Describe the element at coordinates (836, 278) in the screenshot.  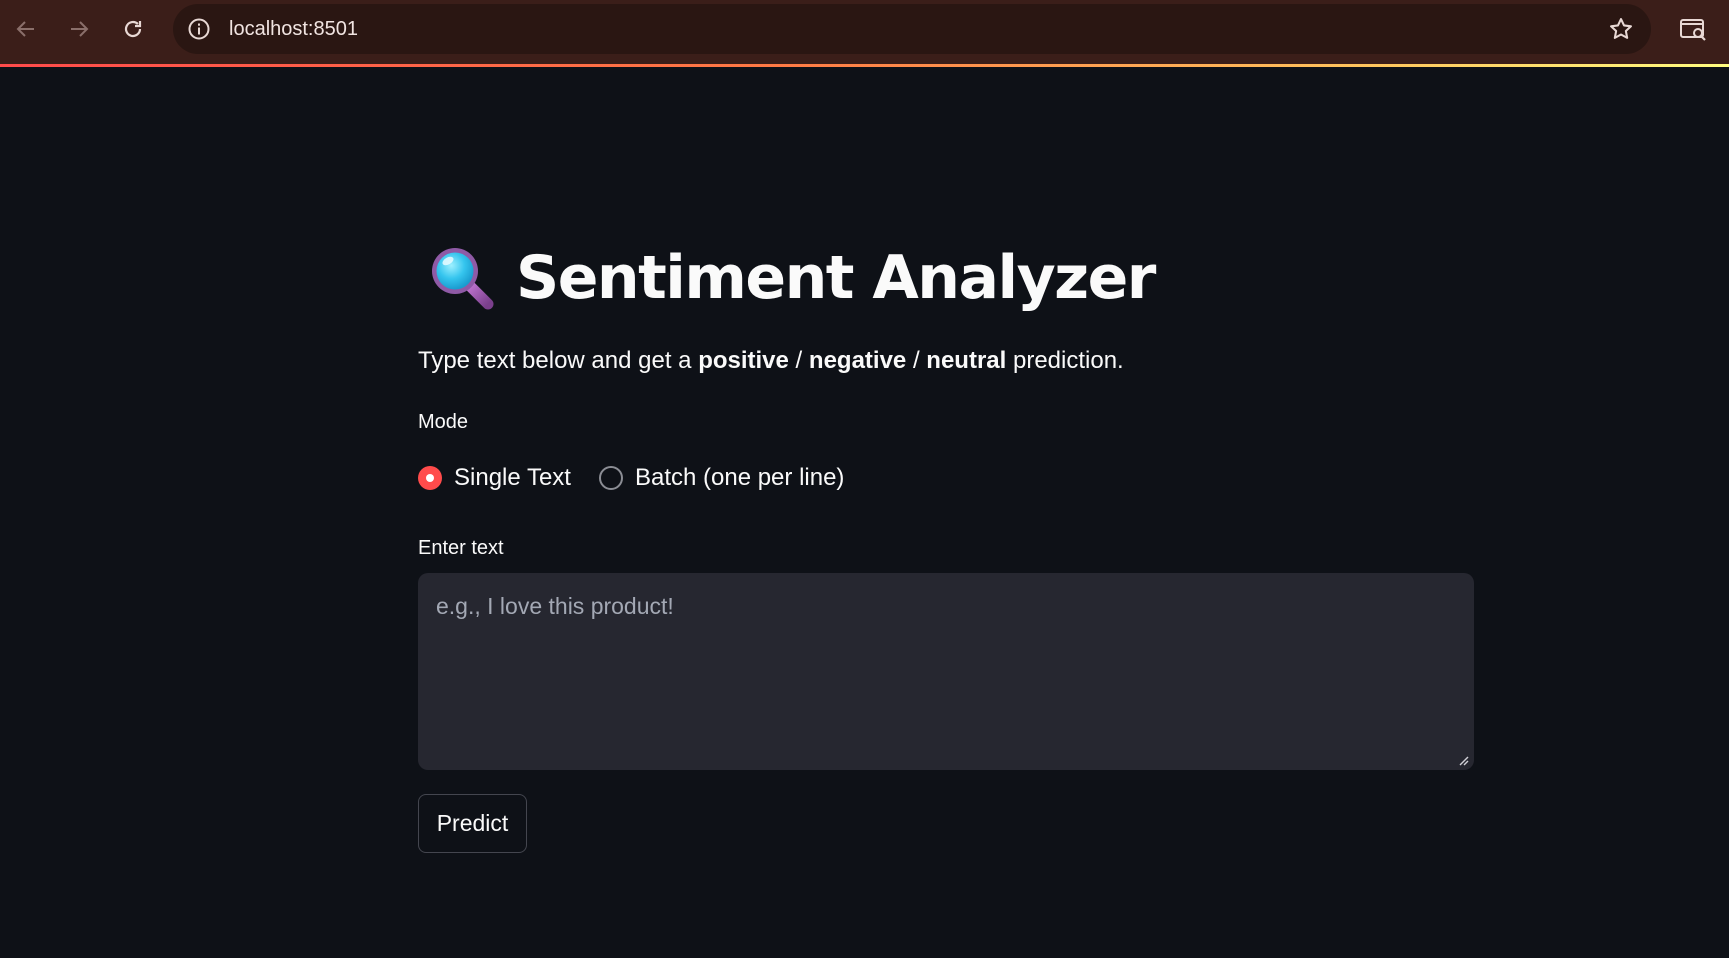
I see `page-title: Sentiment Analyzer` at that location.